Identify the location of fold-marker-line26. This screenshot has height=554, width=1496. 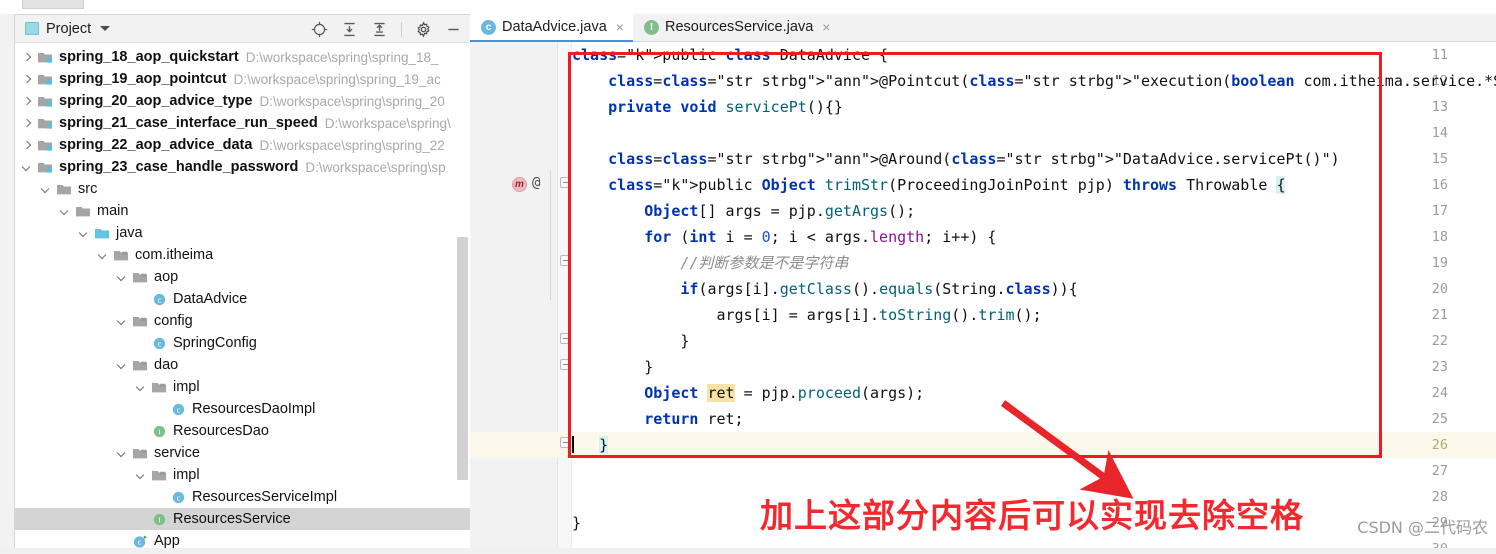
(565, 442).